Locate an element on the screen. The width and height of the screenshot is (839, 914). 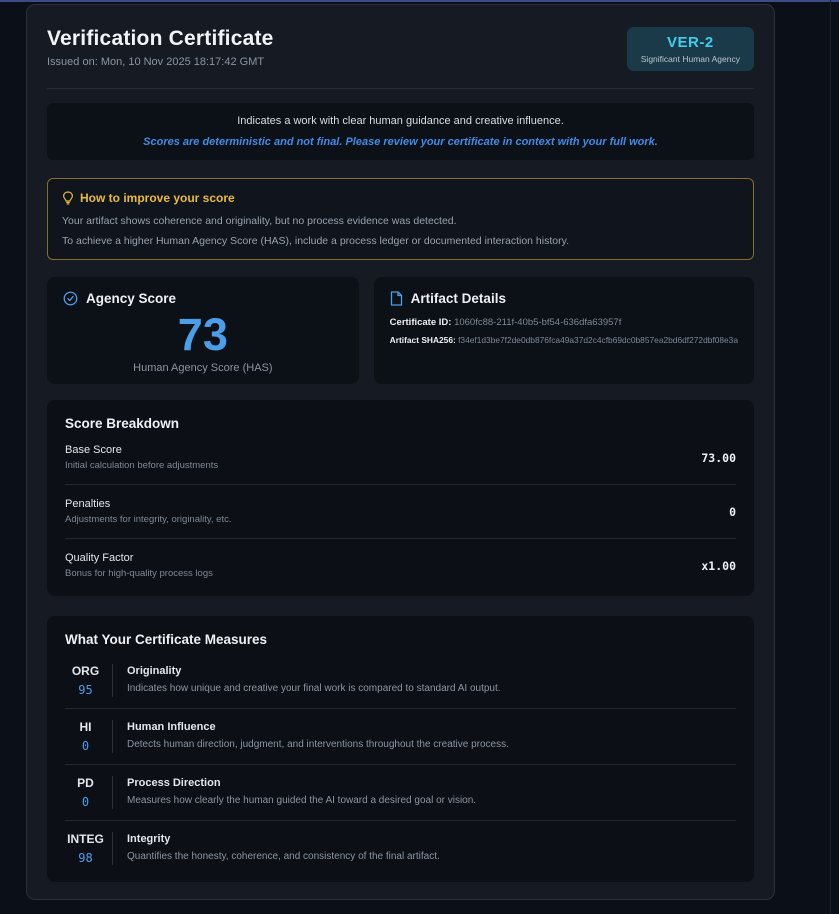
breakdown-value: x1.00 is located at coordinates (718, 565).